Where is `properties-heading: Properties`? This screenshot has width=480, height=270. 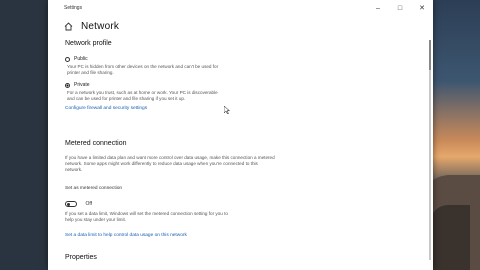
properties-heading: Properties is located at coordinates (81, 257).